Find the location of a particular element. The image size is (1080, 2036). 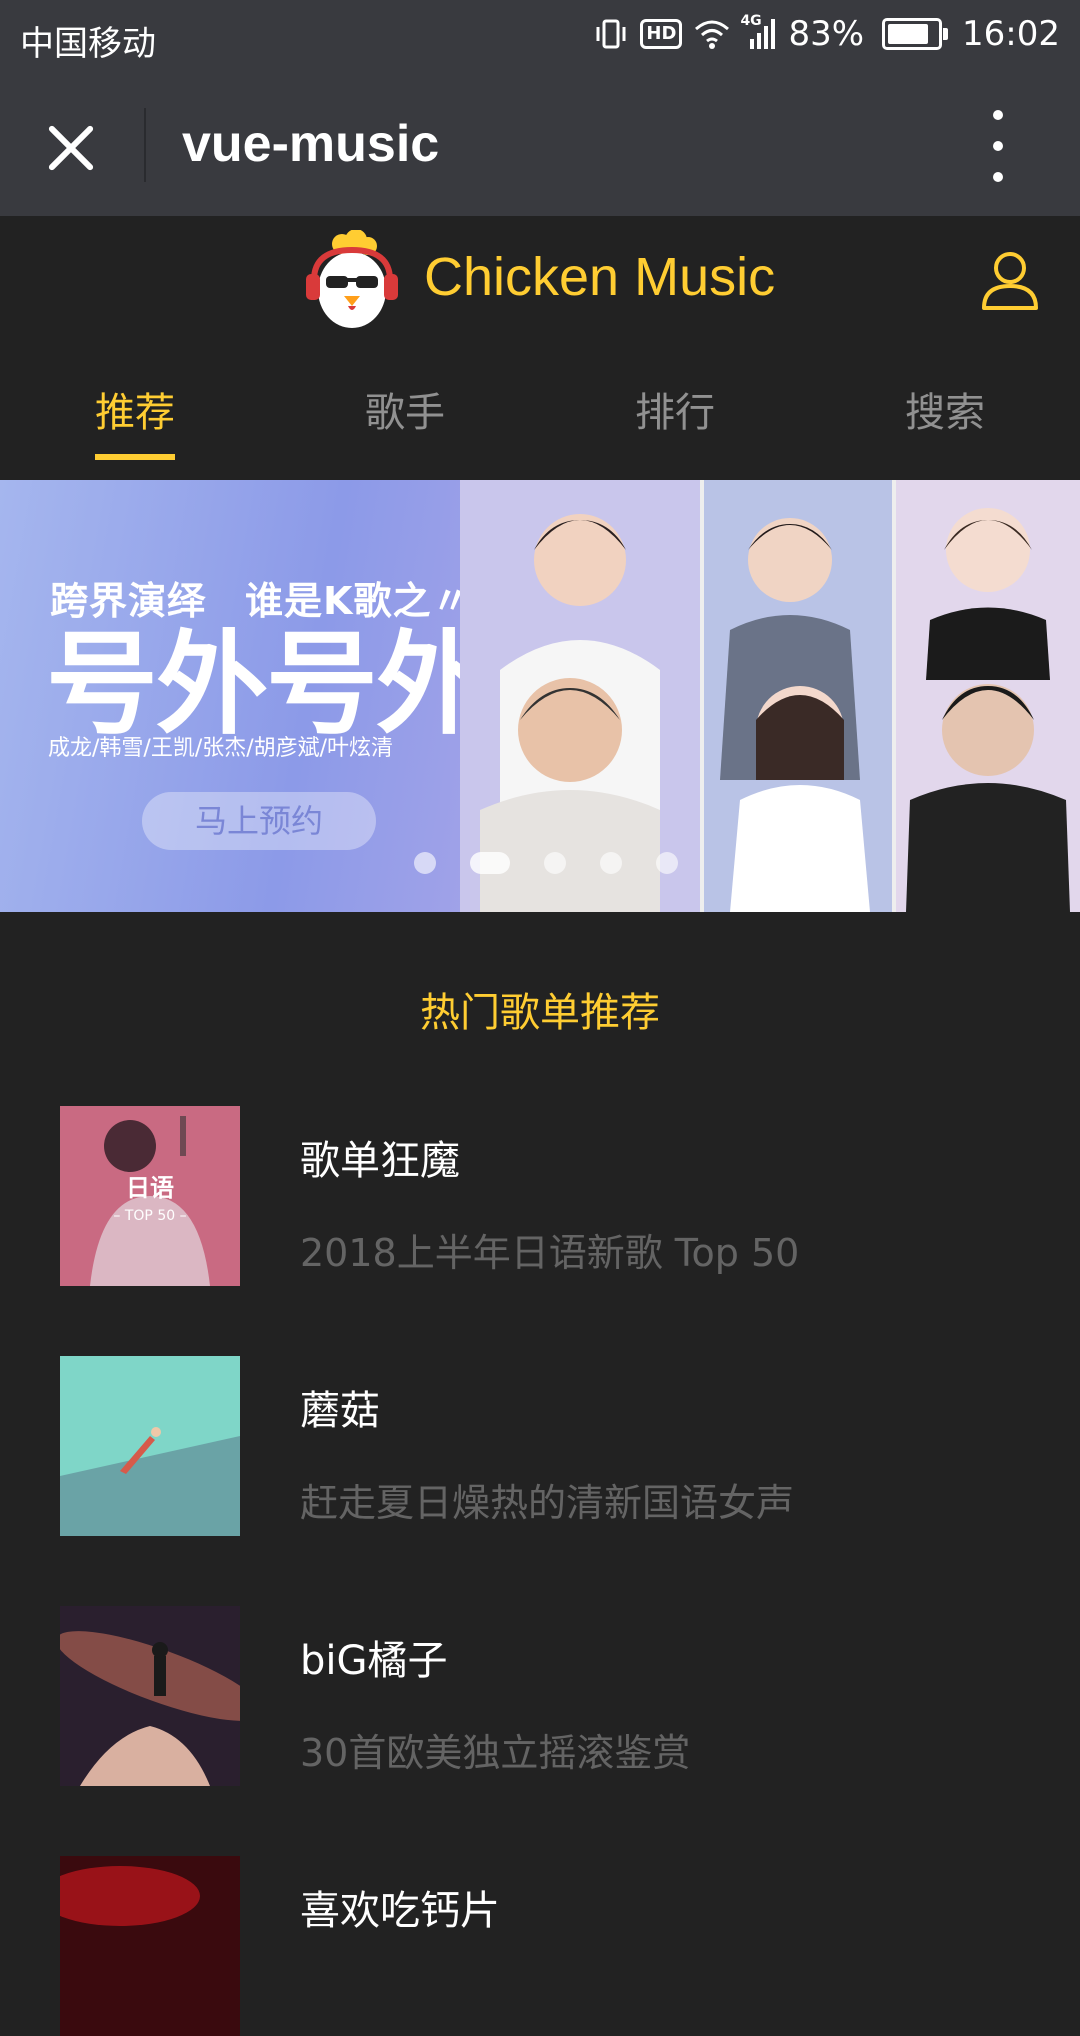

list-item: 日语 – TOP 50 – 歌单狂魔 2018上半年日语新歌 Top 50 is located at coordinates (540, 1196).